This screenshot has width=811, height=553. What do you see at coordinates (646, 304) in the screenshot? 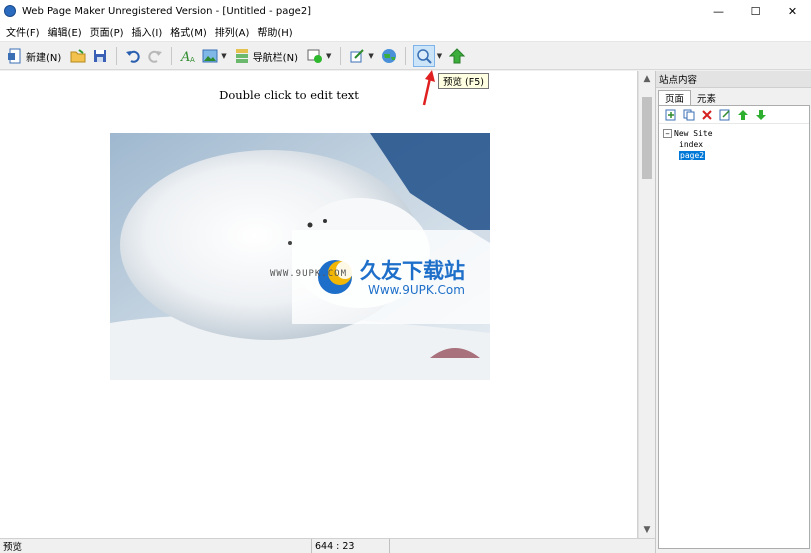
I see `editor-vertical-scrollbar: ▲ ▼` at bounding box center [646, 304].